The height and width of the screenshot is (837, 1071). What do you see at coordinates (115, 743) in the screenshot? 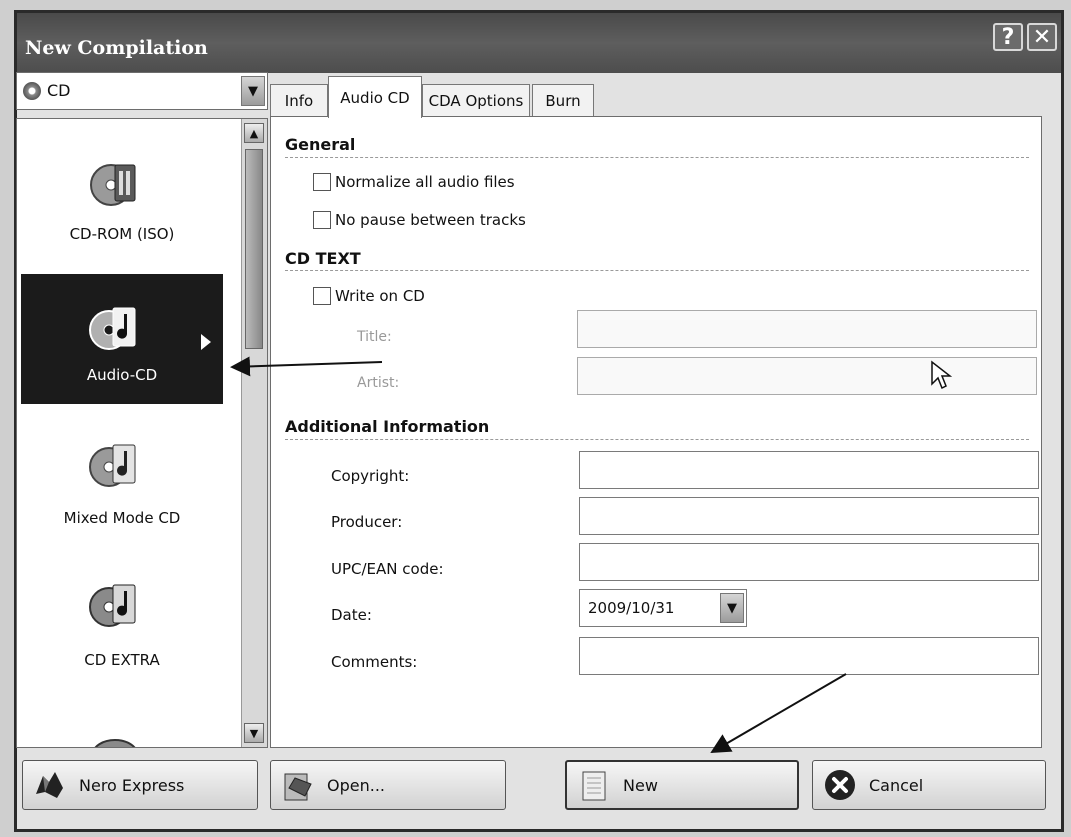
I see `dvd-disc-icon` at bounding box center [115, 743].